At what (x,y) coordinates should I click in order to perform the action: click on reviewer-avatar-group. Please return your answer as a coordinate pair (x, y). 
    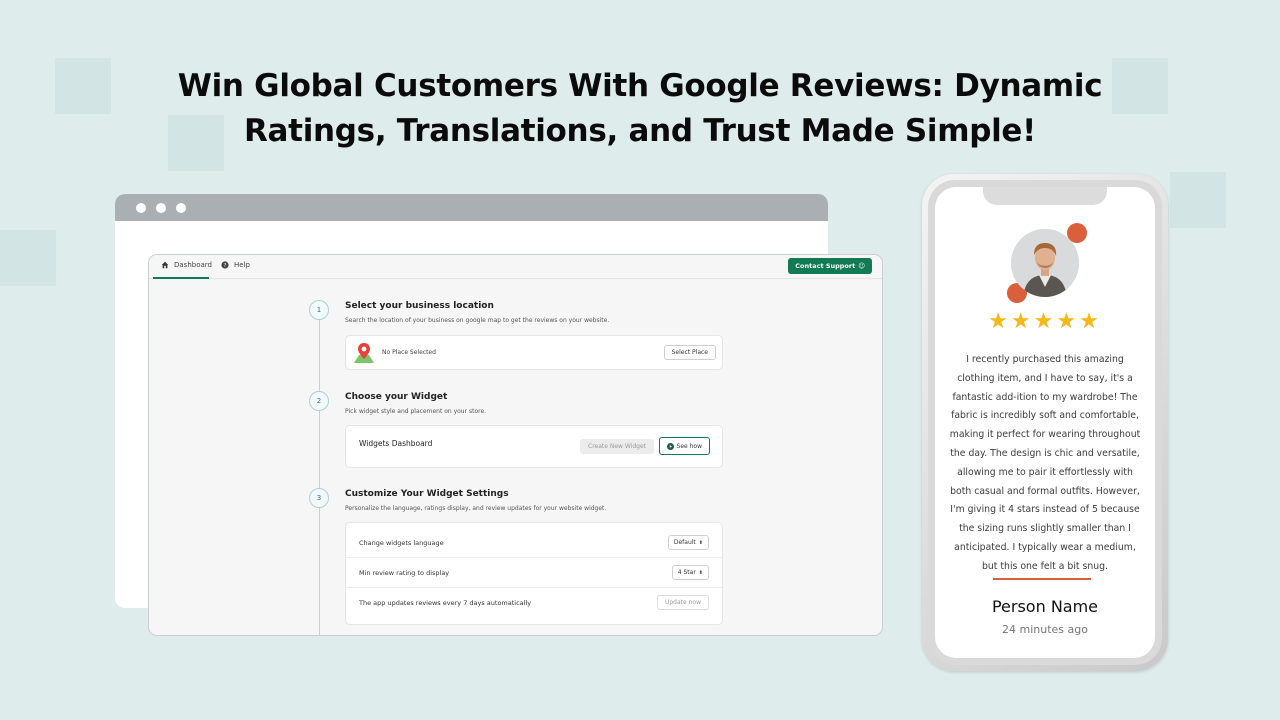
    Looking at the image, I should click on (1047, 263).